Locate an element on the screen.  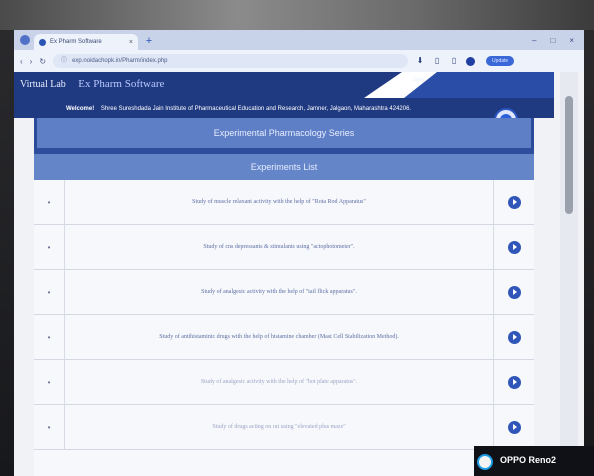
extensions-icon: ▯ is located at coordinates (437, 61).